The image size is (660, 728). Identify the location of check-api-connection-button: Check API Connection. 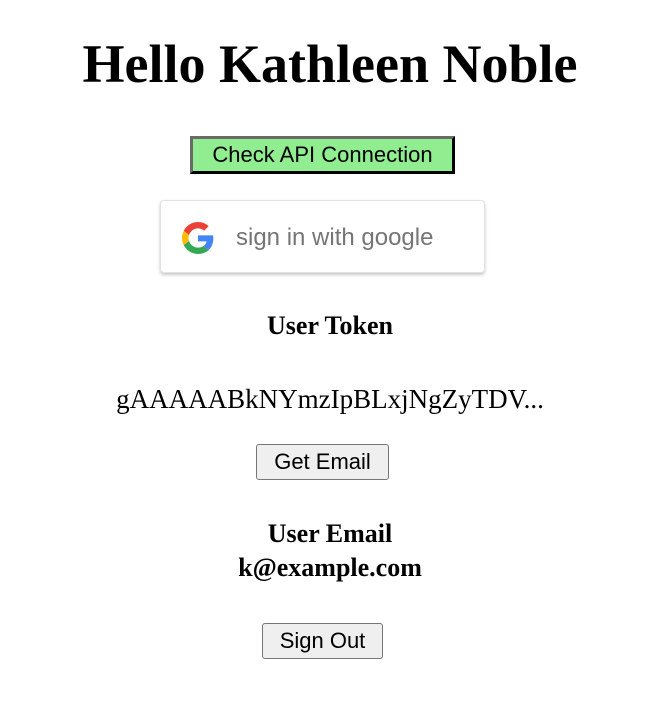
(322, 155).